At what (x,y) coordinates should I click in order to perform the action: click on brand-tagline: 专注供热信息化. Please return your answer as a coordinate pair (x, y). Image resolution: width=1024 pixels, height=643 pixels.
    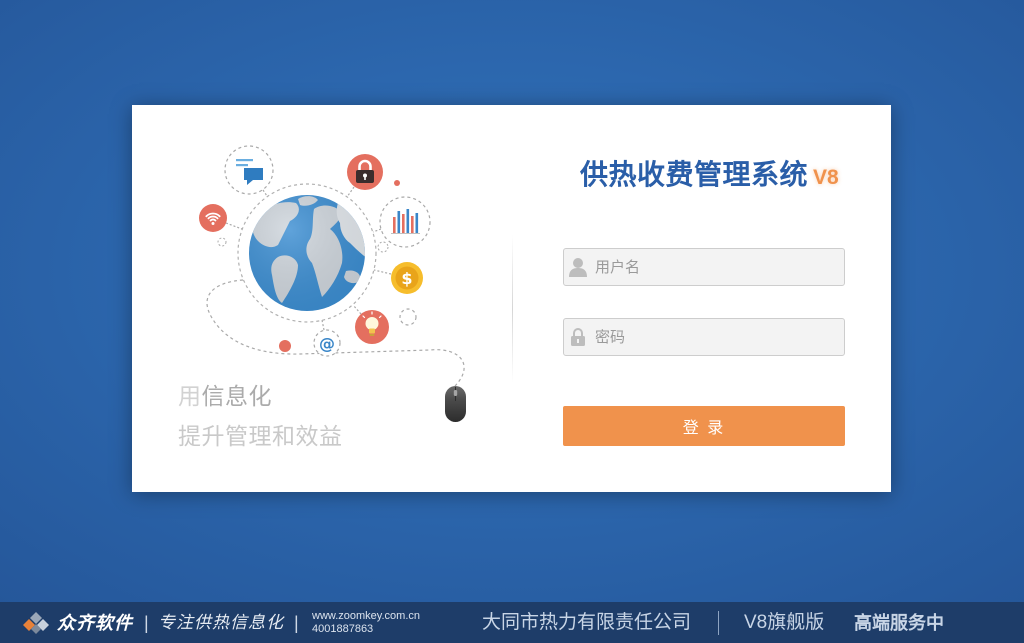
    Looking at the image, I should click on (221, 623).